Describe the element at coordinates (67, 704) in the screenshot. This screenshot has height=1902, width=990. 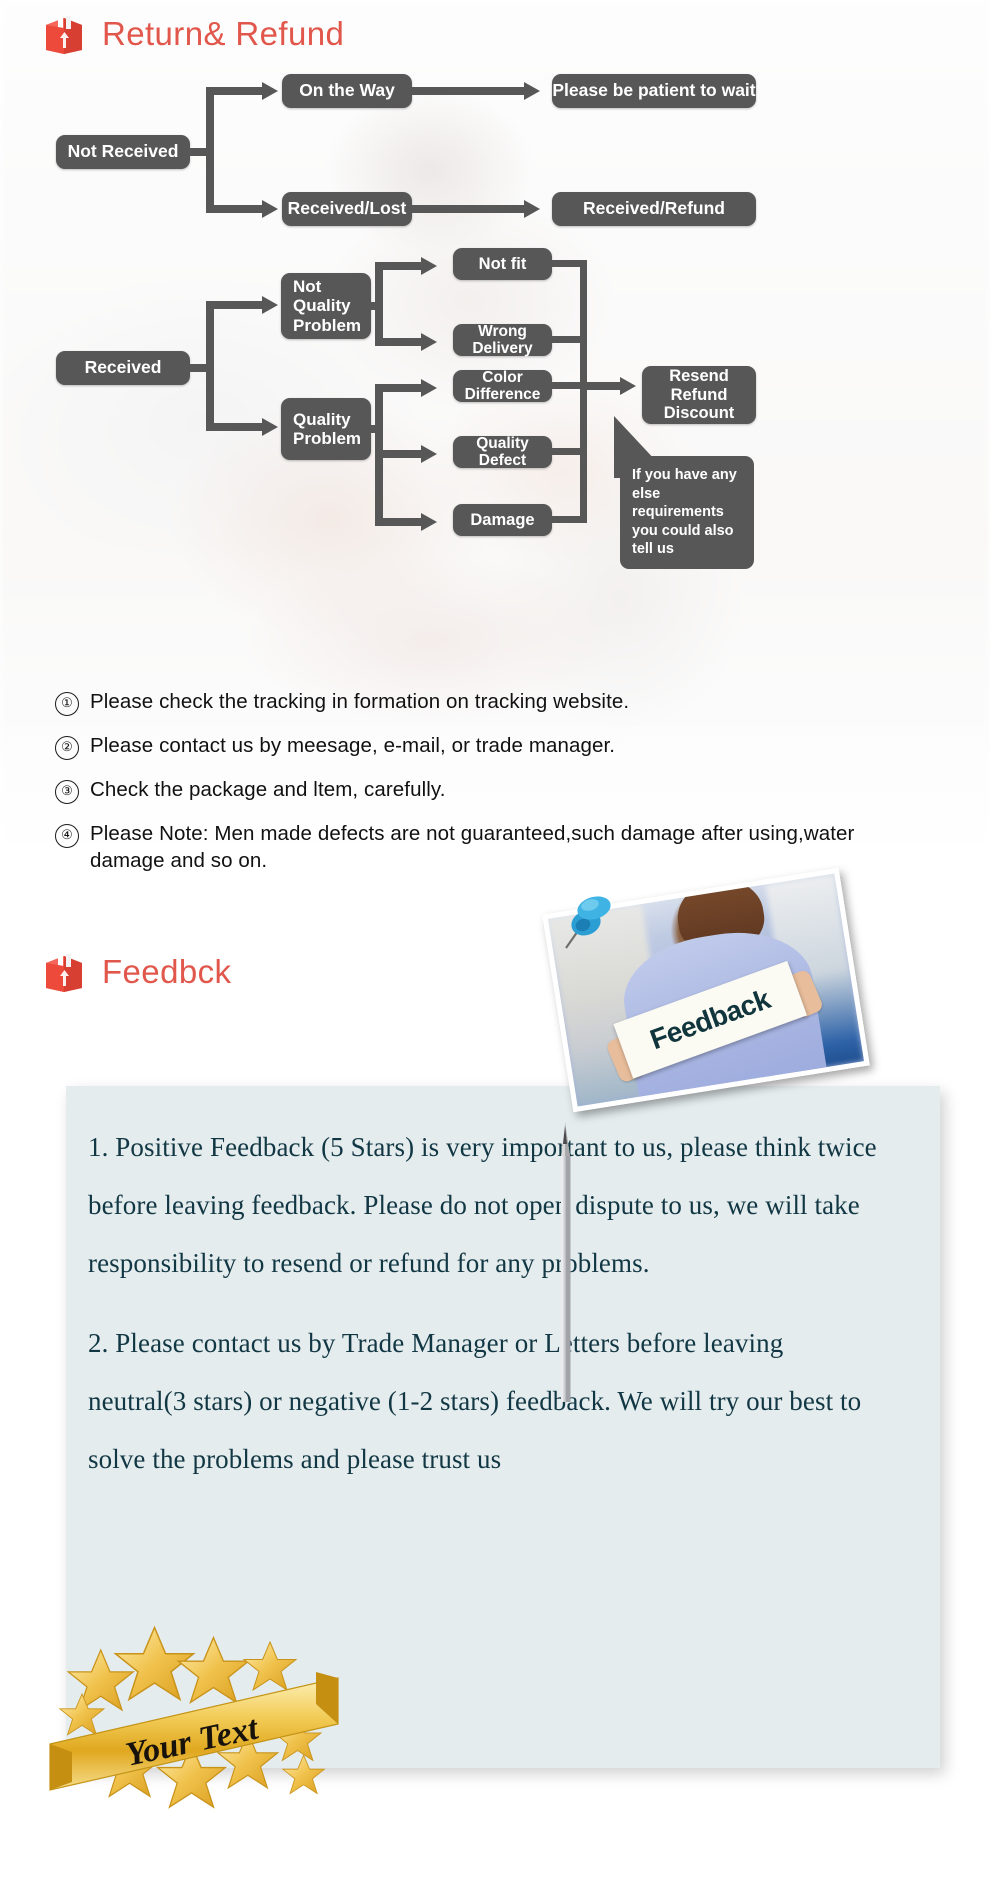
I see `list-item-number: ①` at that location.